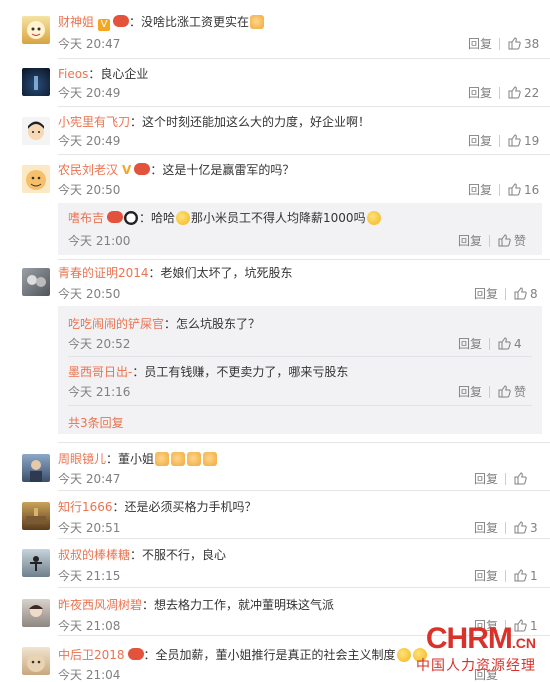  What do you see at coordinates (532, 141) in the screenshot?
I see `like-count: 19` at bounding box center [532, 141].